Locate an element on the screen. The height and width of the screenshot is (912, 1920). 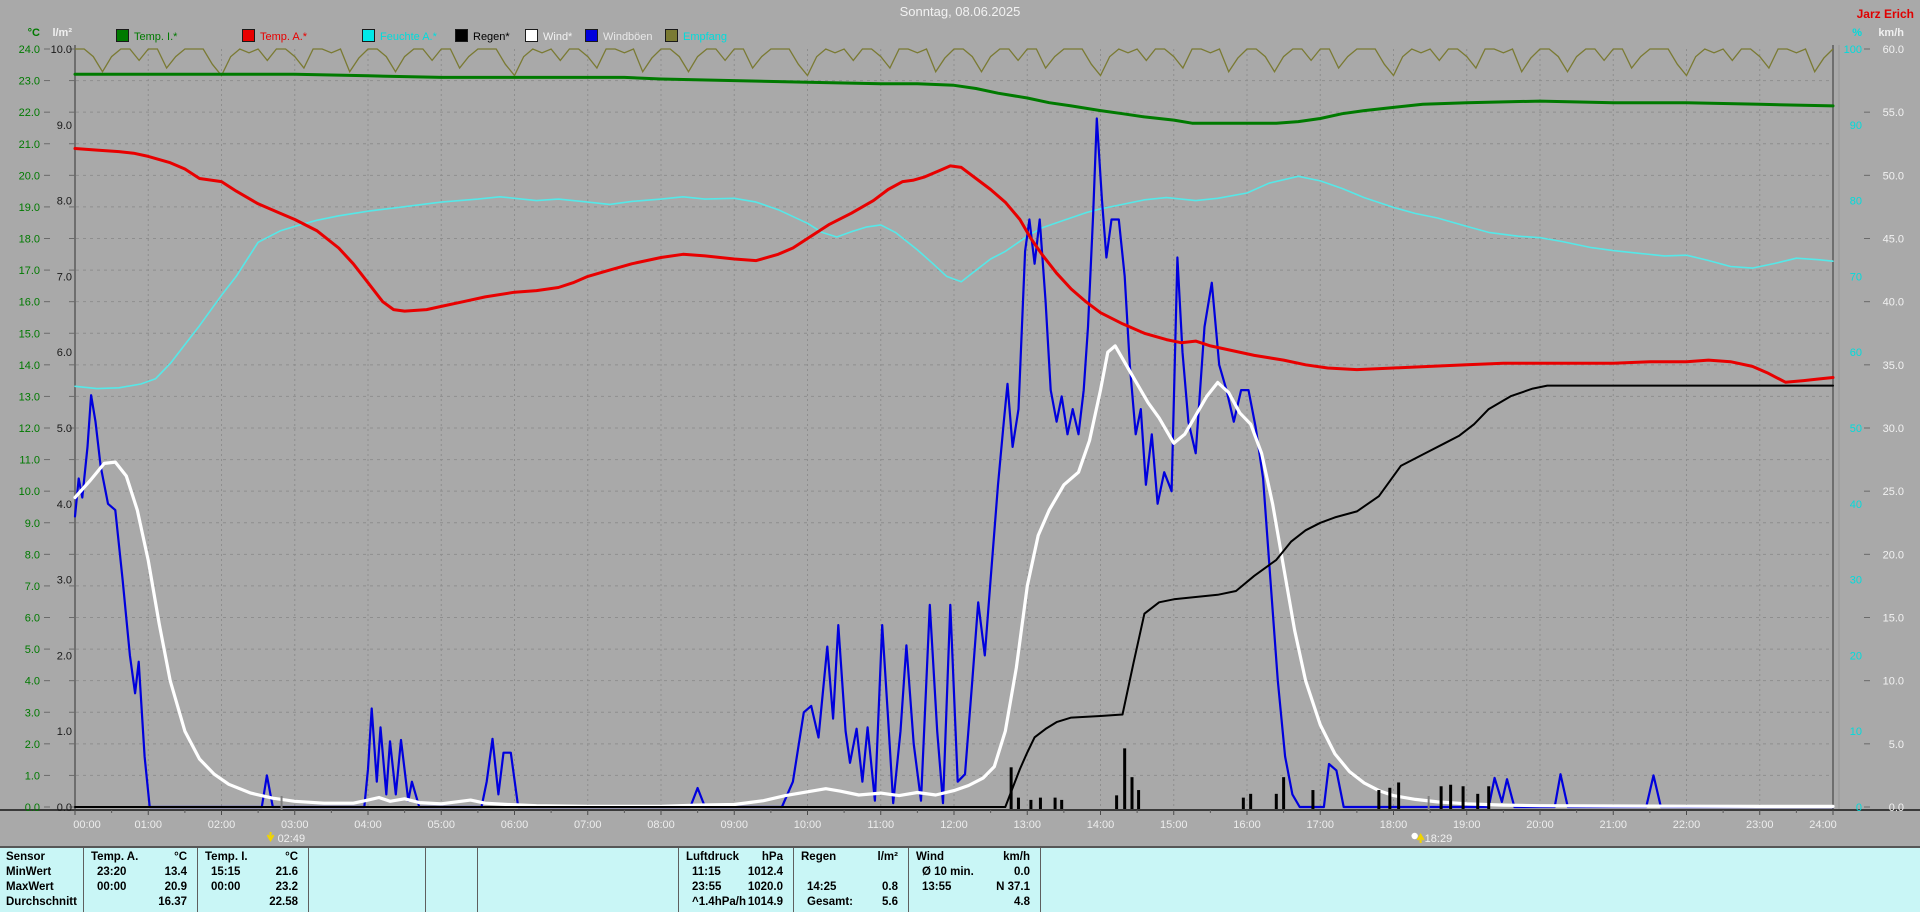
temp-tick-label: 15.0 is located at coordinates (29, 334).